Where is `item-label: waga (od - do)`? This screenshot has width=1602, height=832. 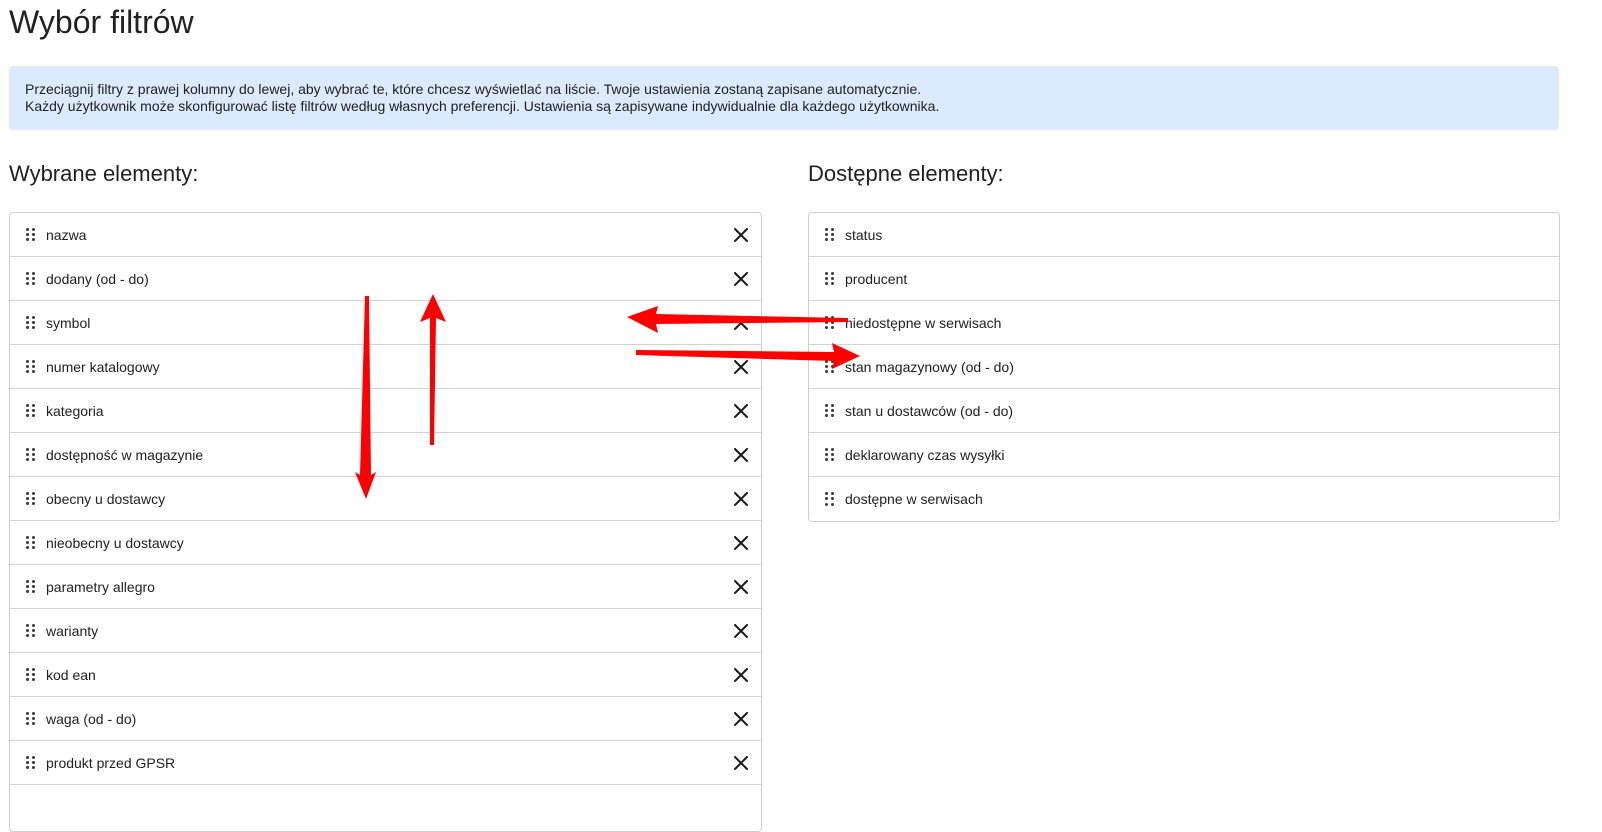
item-label: waga (od - do) is located at coordinates (91, 718).